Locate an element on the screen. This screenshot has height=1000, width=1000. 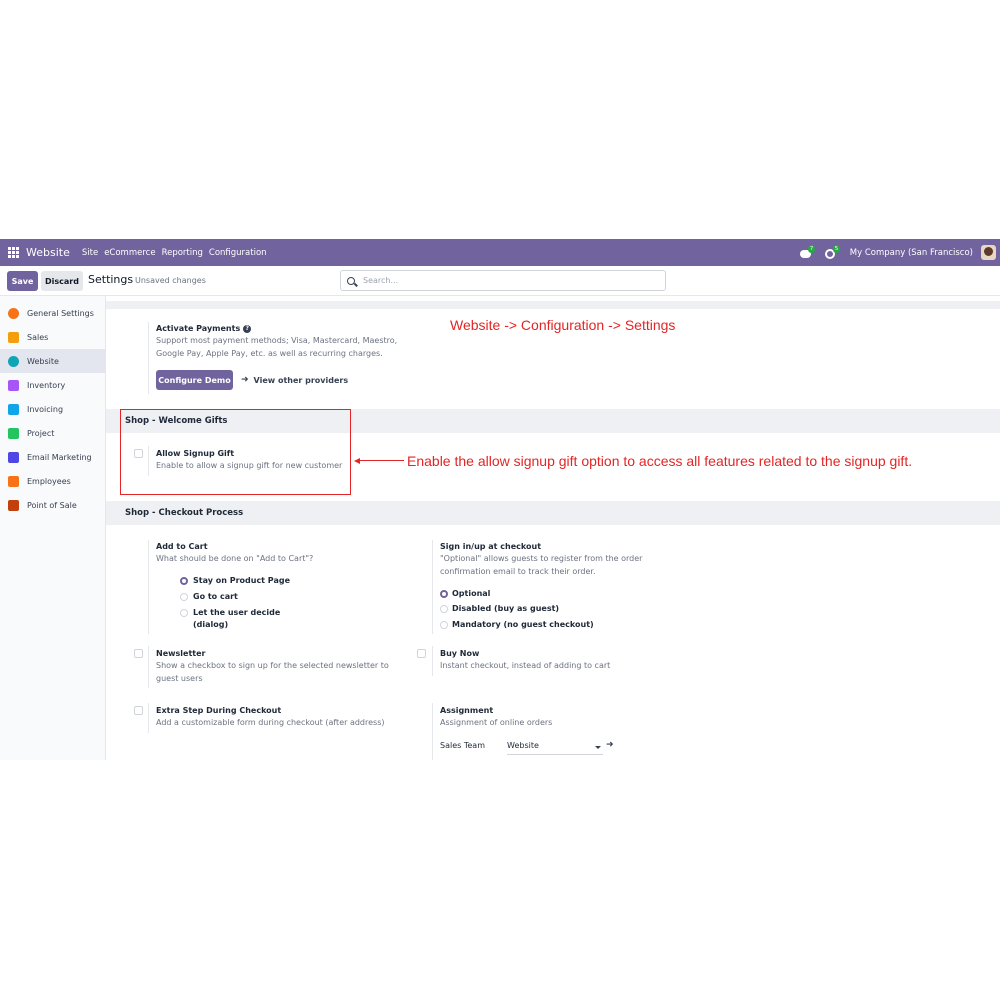
setting-assignment: Assignment Assignment of online orders is located at coordinates (590, 718).